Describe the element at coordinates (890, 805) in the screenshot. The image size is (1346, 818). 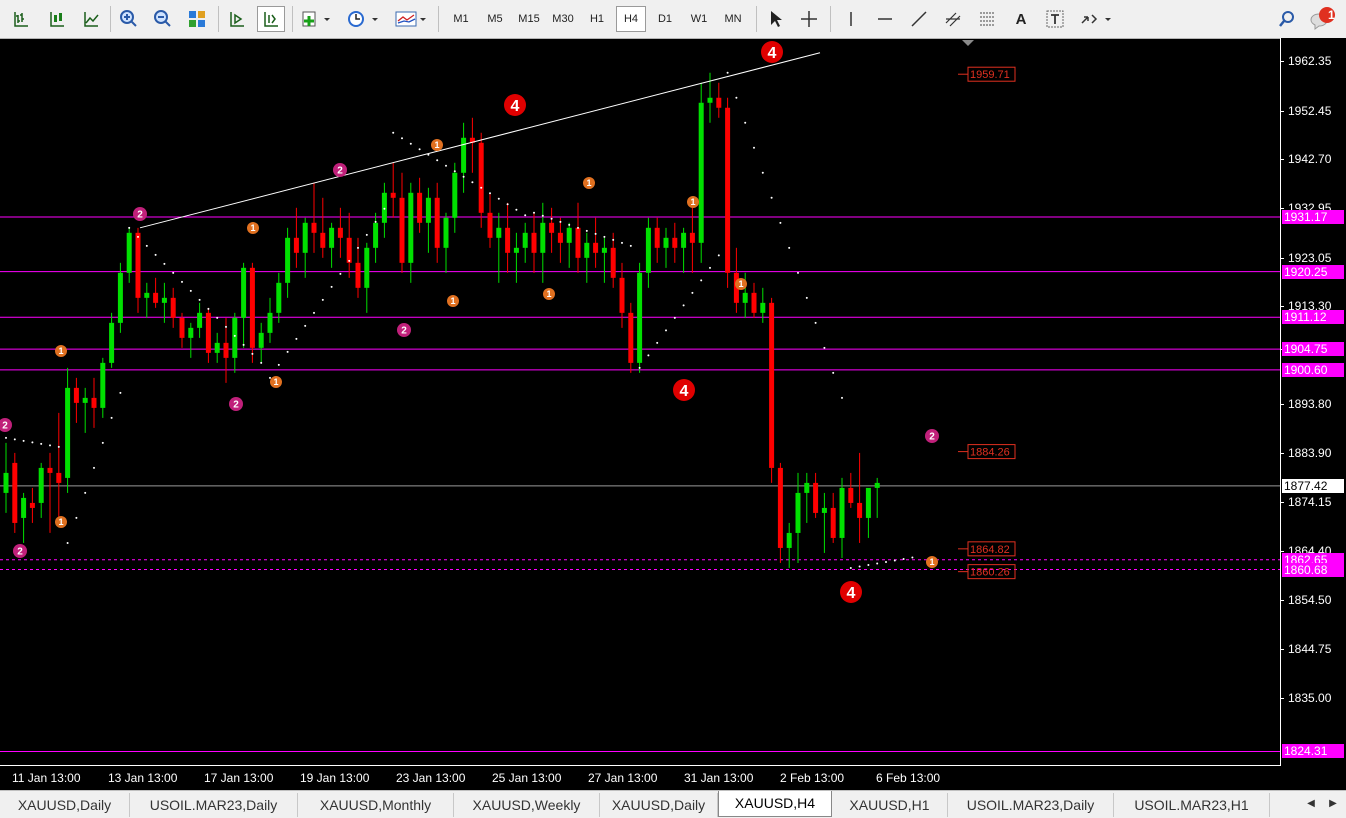
I see `chart-tab-7: XAUUSD,H1` at that location.